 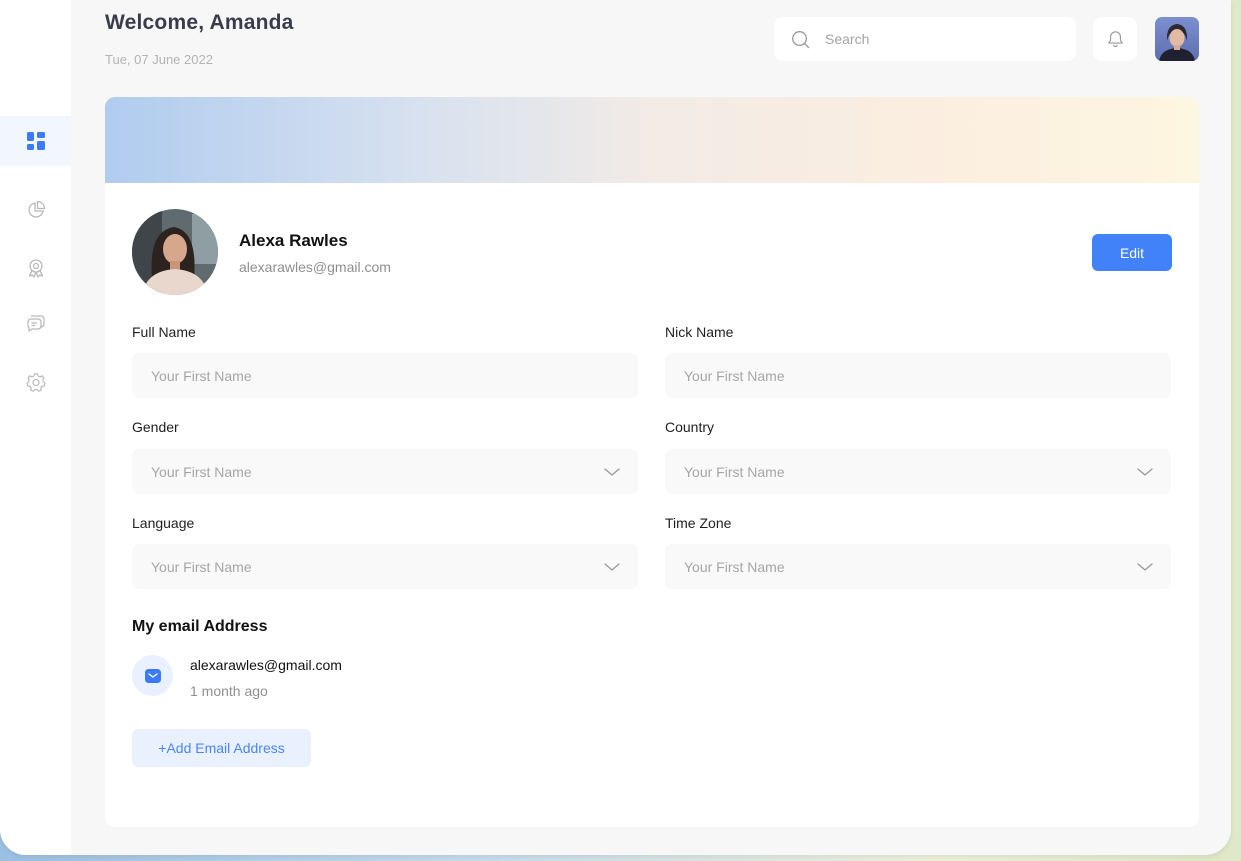 What do you see at coordinates (221, 748) in the screenshot?
I see `add-email-button: +Add Email Address` at bounding box center [221, 748].